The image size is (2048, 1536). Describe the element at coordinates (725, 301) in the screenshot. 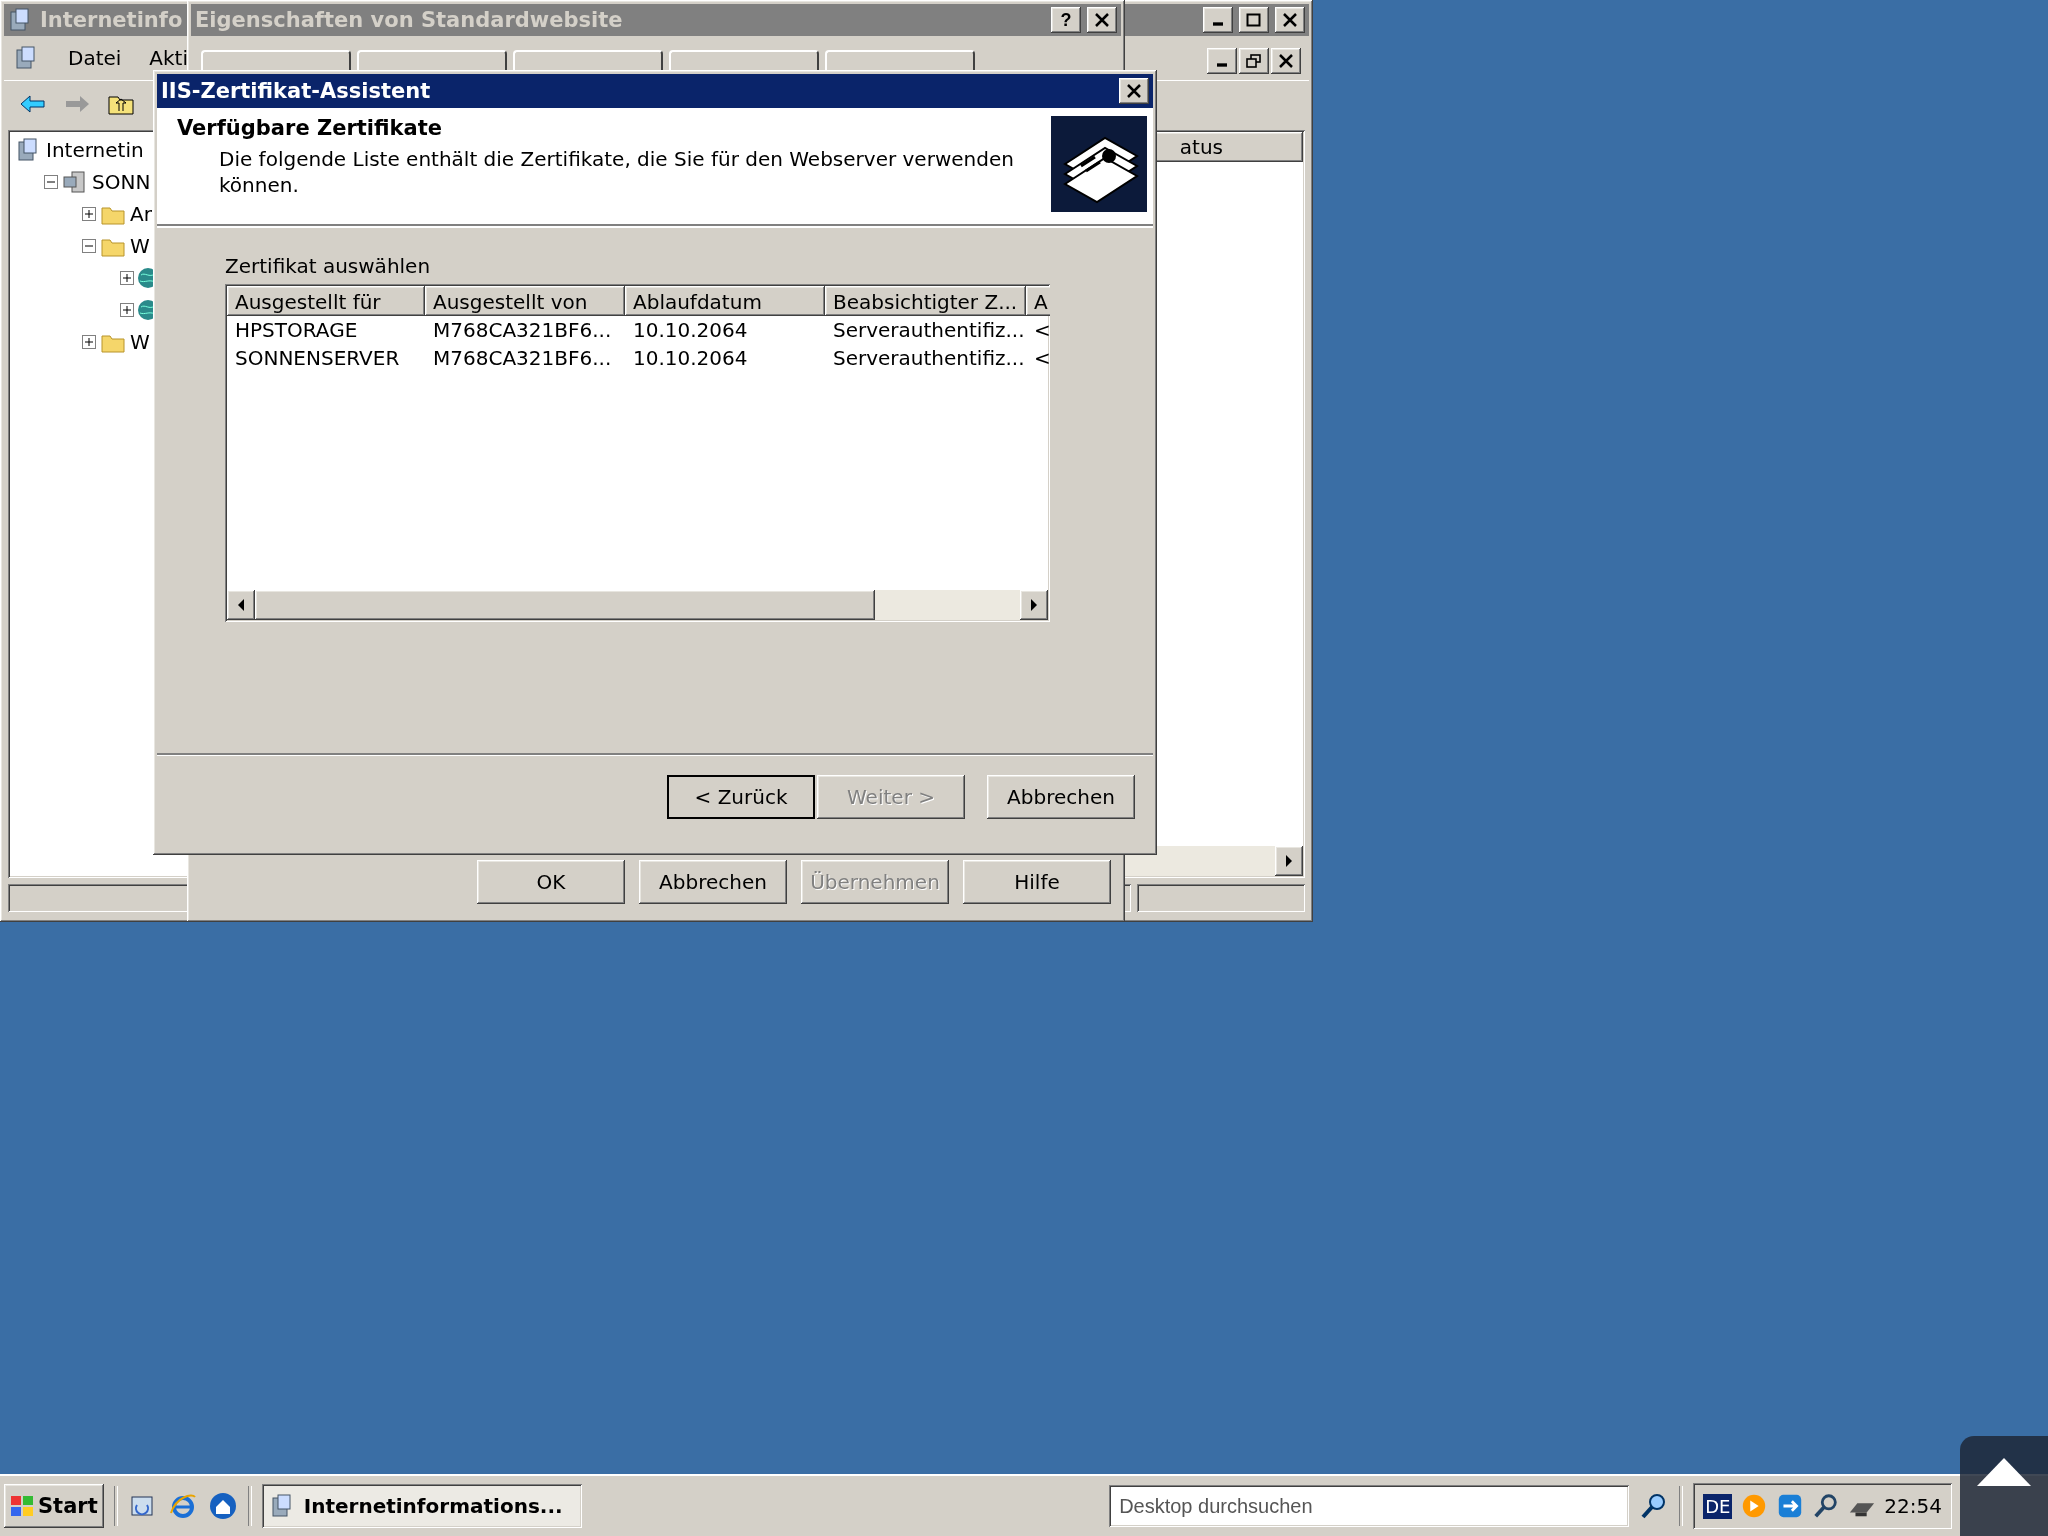

I see `column-header: Ablaufdatum` at that location.